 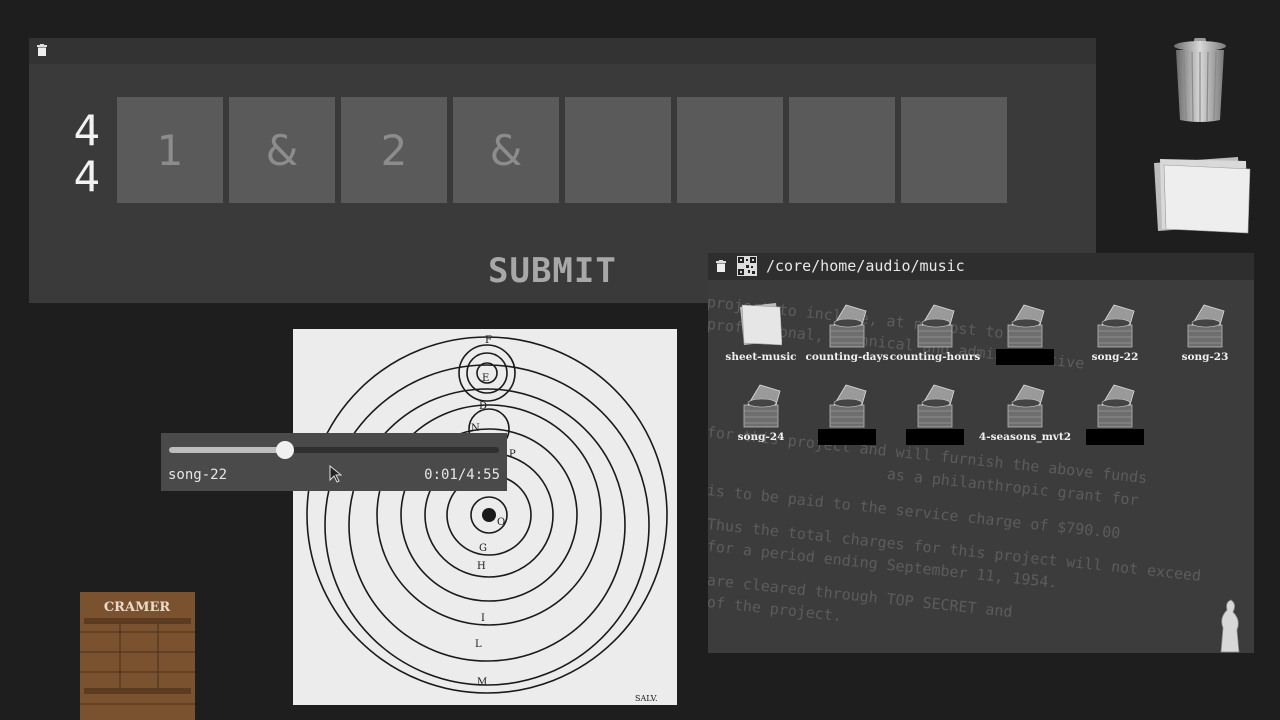 I want to click on track-name: song-22, so click(x=198, y=475).